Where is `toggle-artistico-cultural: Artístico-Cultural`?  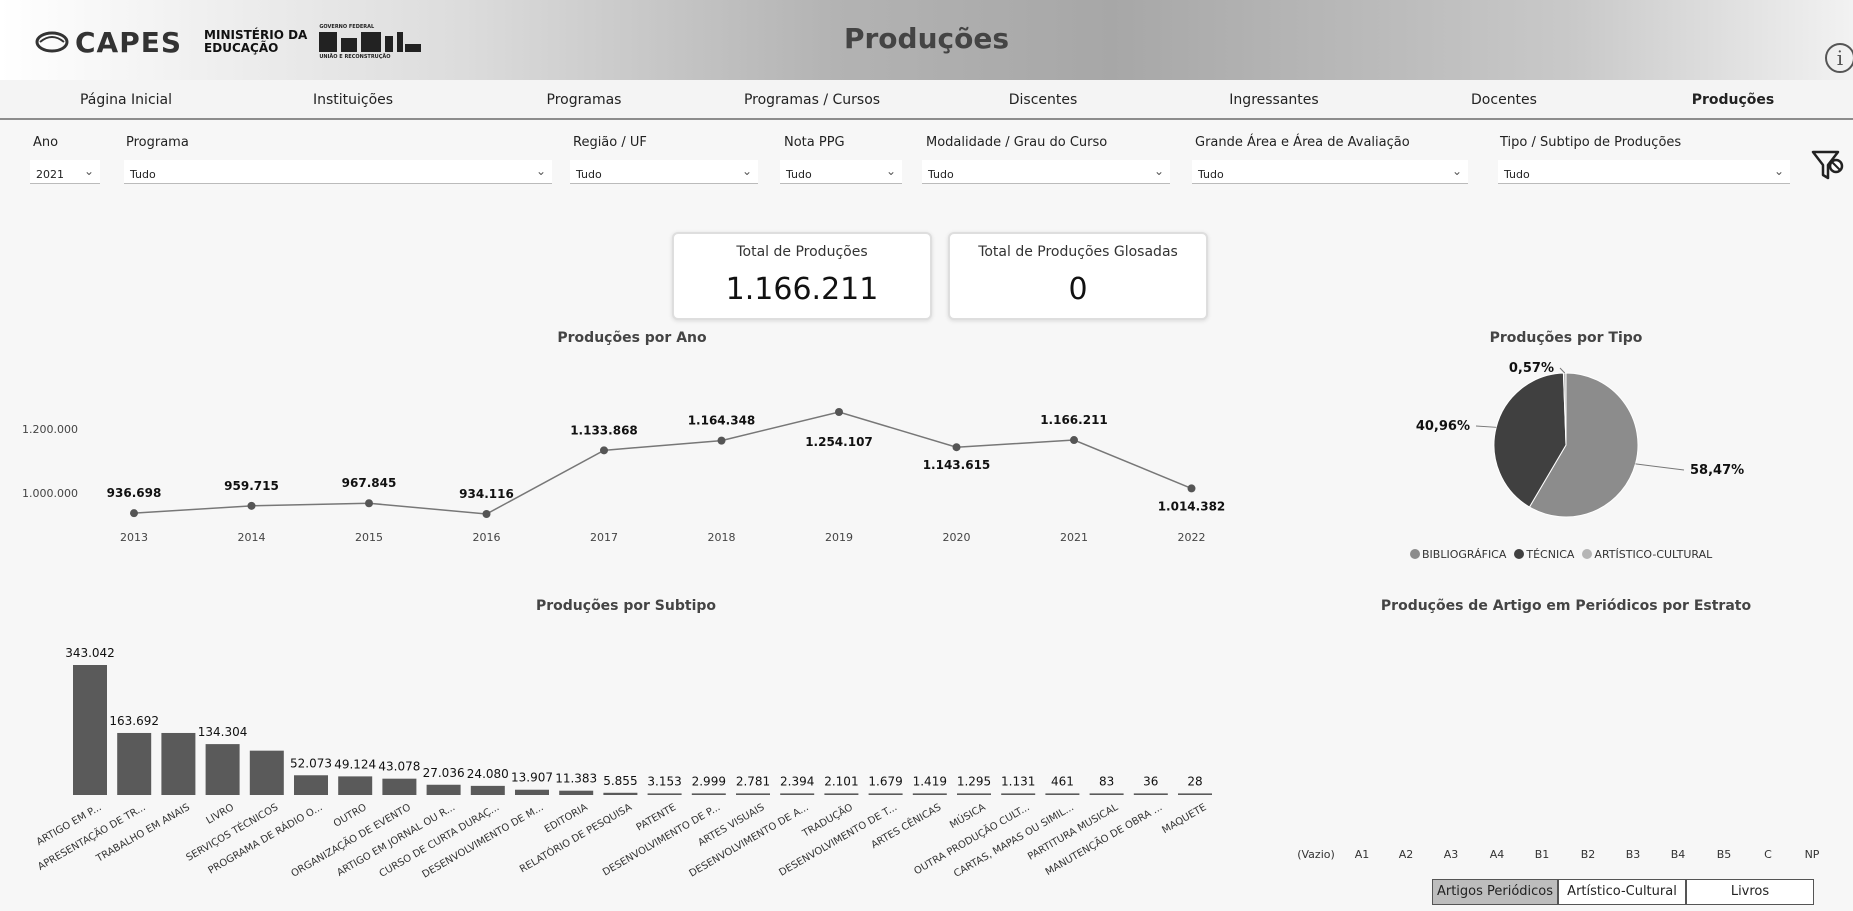 toggle-artistico-cultural: Artístico-Cultural is located at coordinates (1622, 892).